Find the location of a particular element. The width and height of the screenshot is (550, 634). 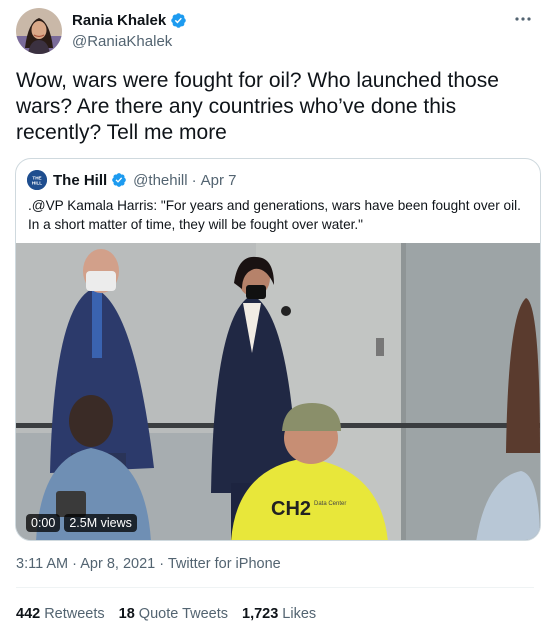

quoted-author-name: The Hill is located at coordinates (80, 180).